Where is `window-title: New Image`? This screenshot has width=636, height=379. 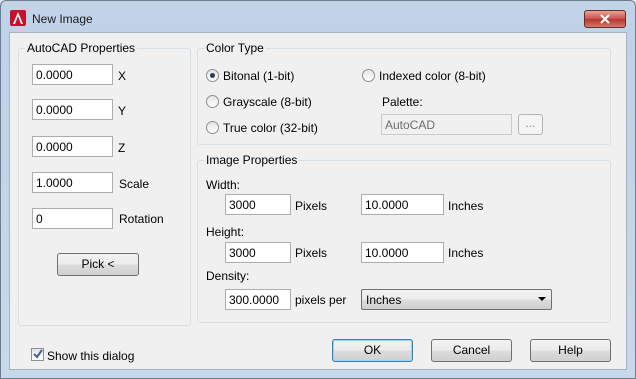
window-title: New Image is located at coordinates (62, 19).